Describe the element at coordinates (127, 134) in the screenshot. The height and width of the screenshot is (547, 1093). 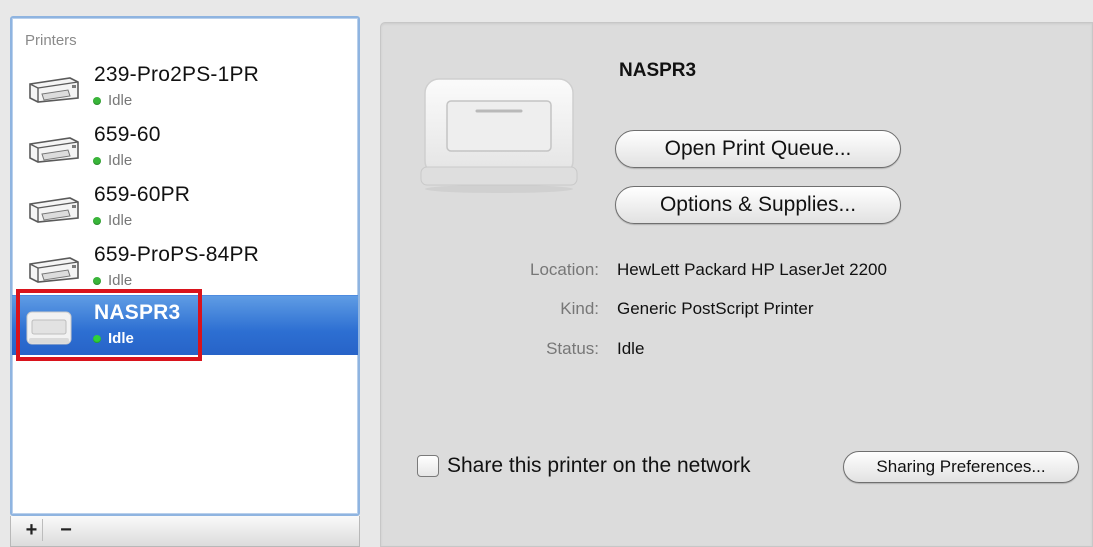
I see `printer-name: 659-60` at that location.